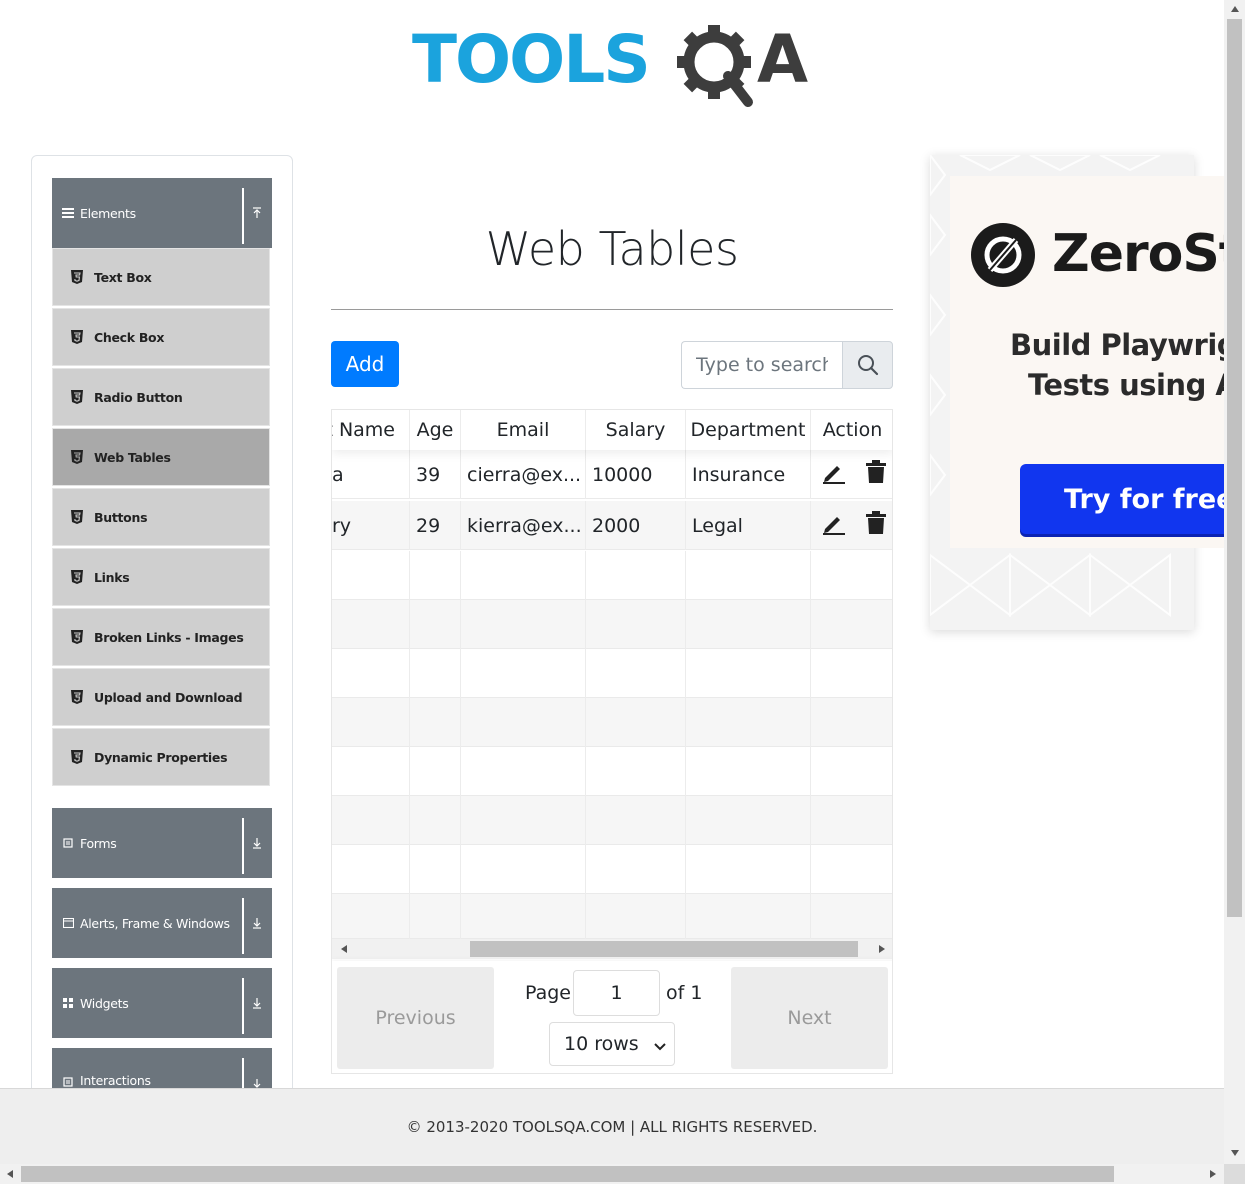 This screenshot has height=1184, width=1245. I want to click on sidebar-item-upload-download: Upload and Download, so click(161, 697).